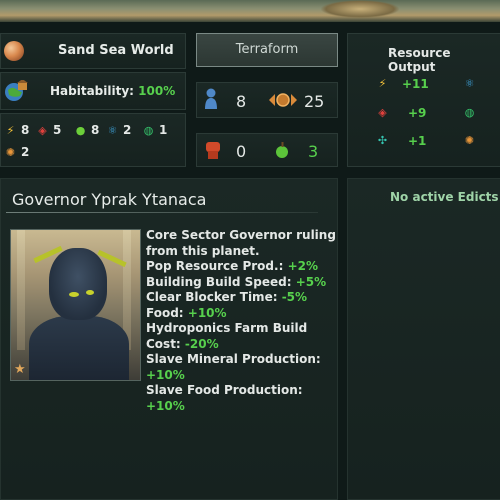 This screenshot has width=500, height=500. Describe the element at coordinates (250, 11) in the screenshot. I see `planet-banner-image` at that location.